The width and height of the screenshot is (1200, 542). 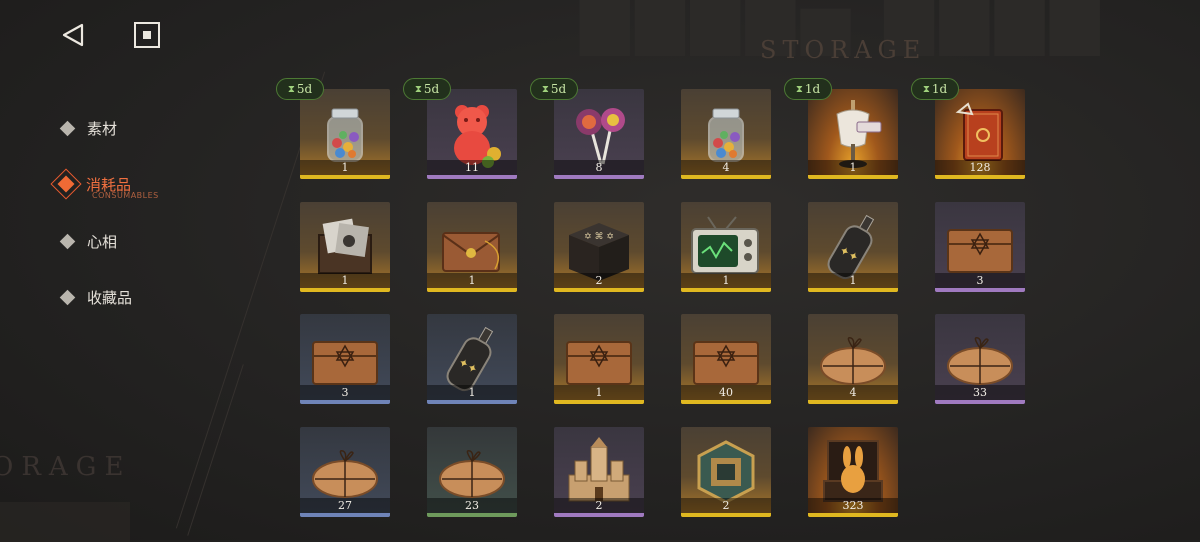 I want to click on inventory-slot: 128, so click(x=980, y=134).